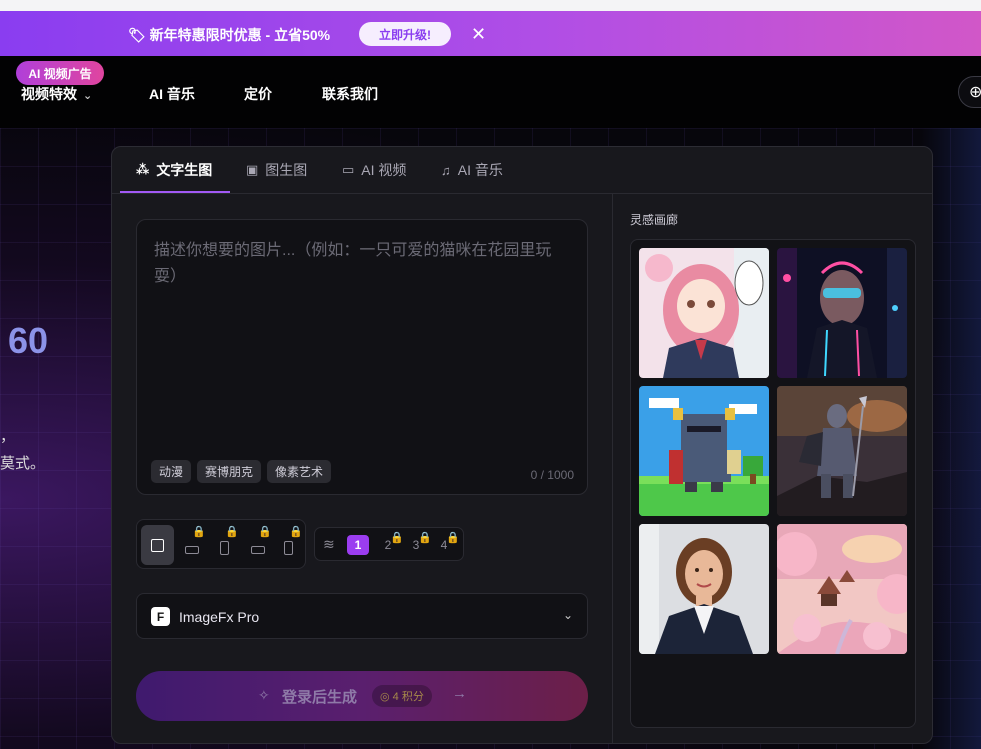  Describe the element at coordinates (175, 192) in the screenshot. I see `active-tab-indicator` at that location.